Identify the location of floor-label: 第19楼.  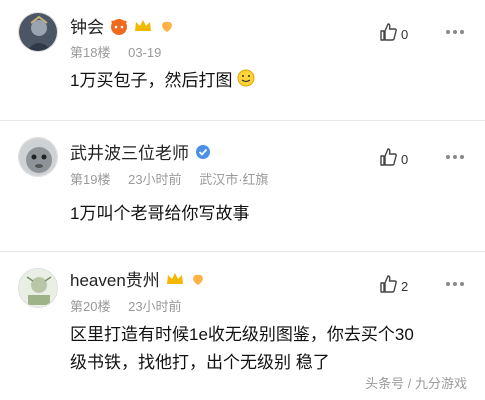
(90, 179).